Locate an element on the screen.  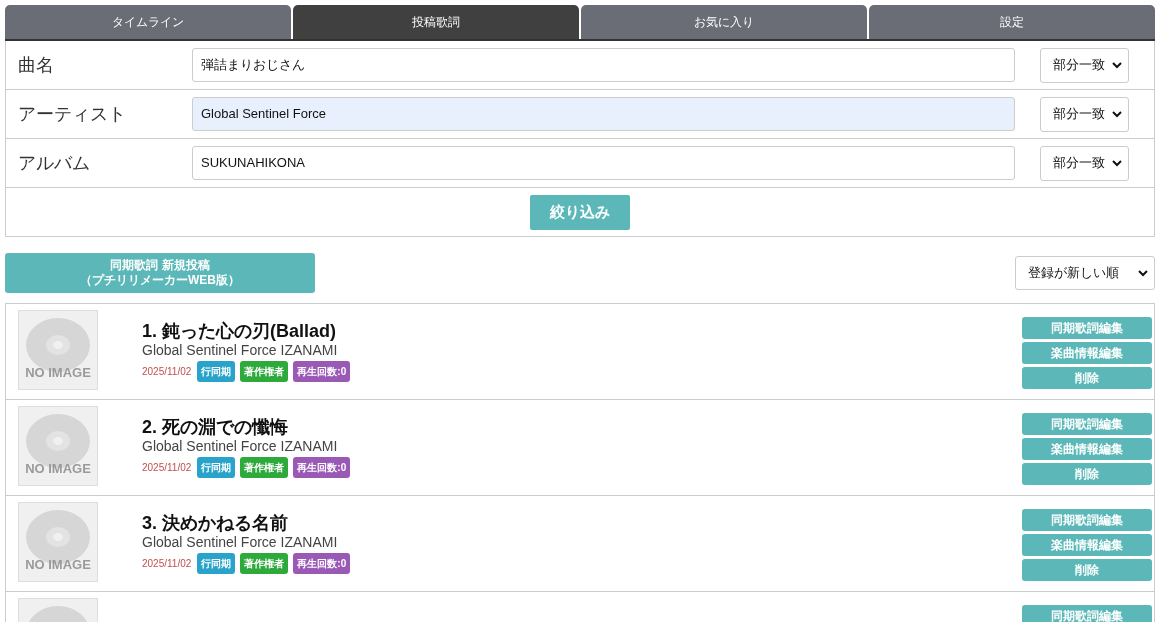
field-label: 曲名 is located at coordinates (36, 65).